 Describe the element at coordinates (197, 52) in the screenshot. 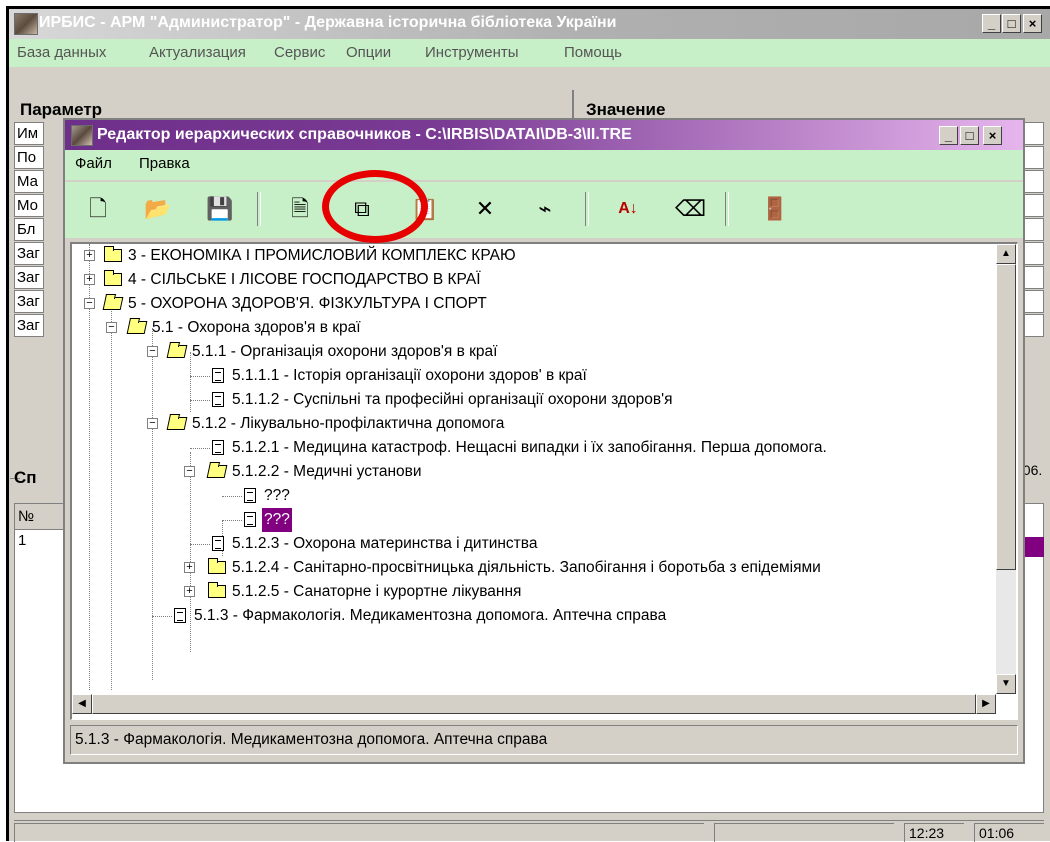

I see `menu-actualization: Актуализация` at that location.